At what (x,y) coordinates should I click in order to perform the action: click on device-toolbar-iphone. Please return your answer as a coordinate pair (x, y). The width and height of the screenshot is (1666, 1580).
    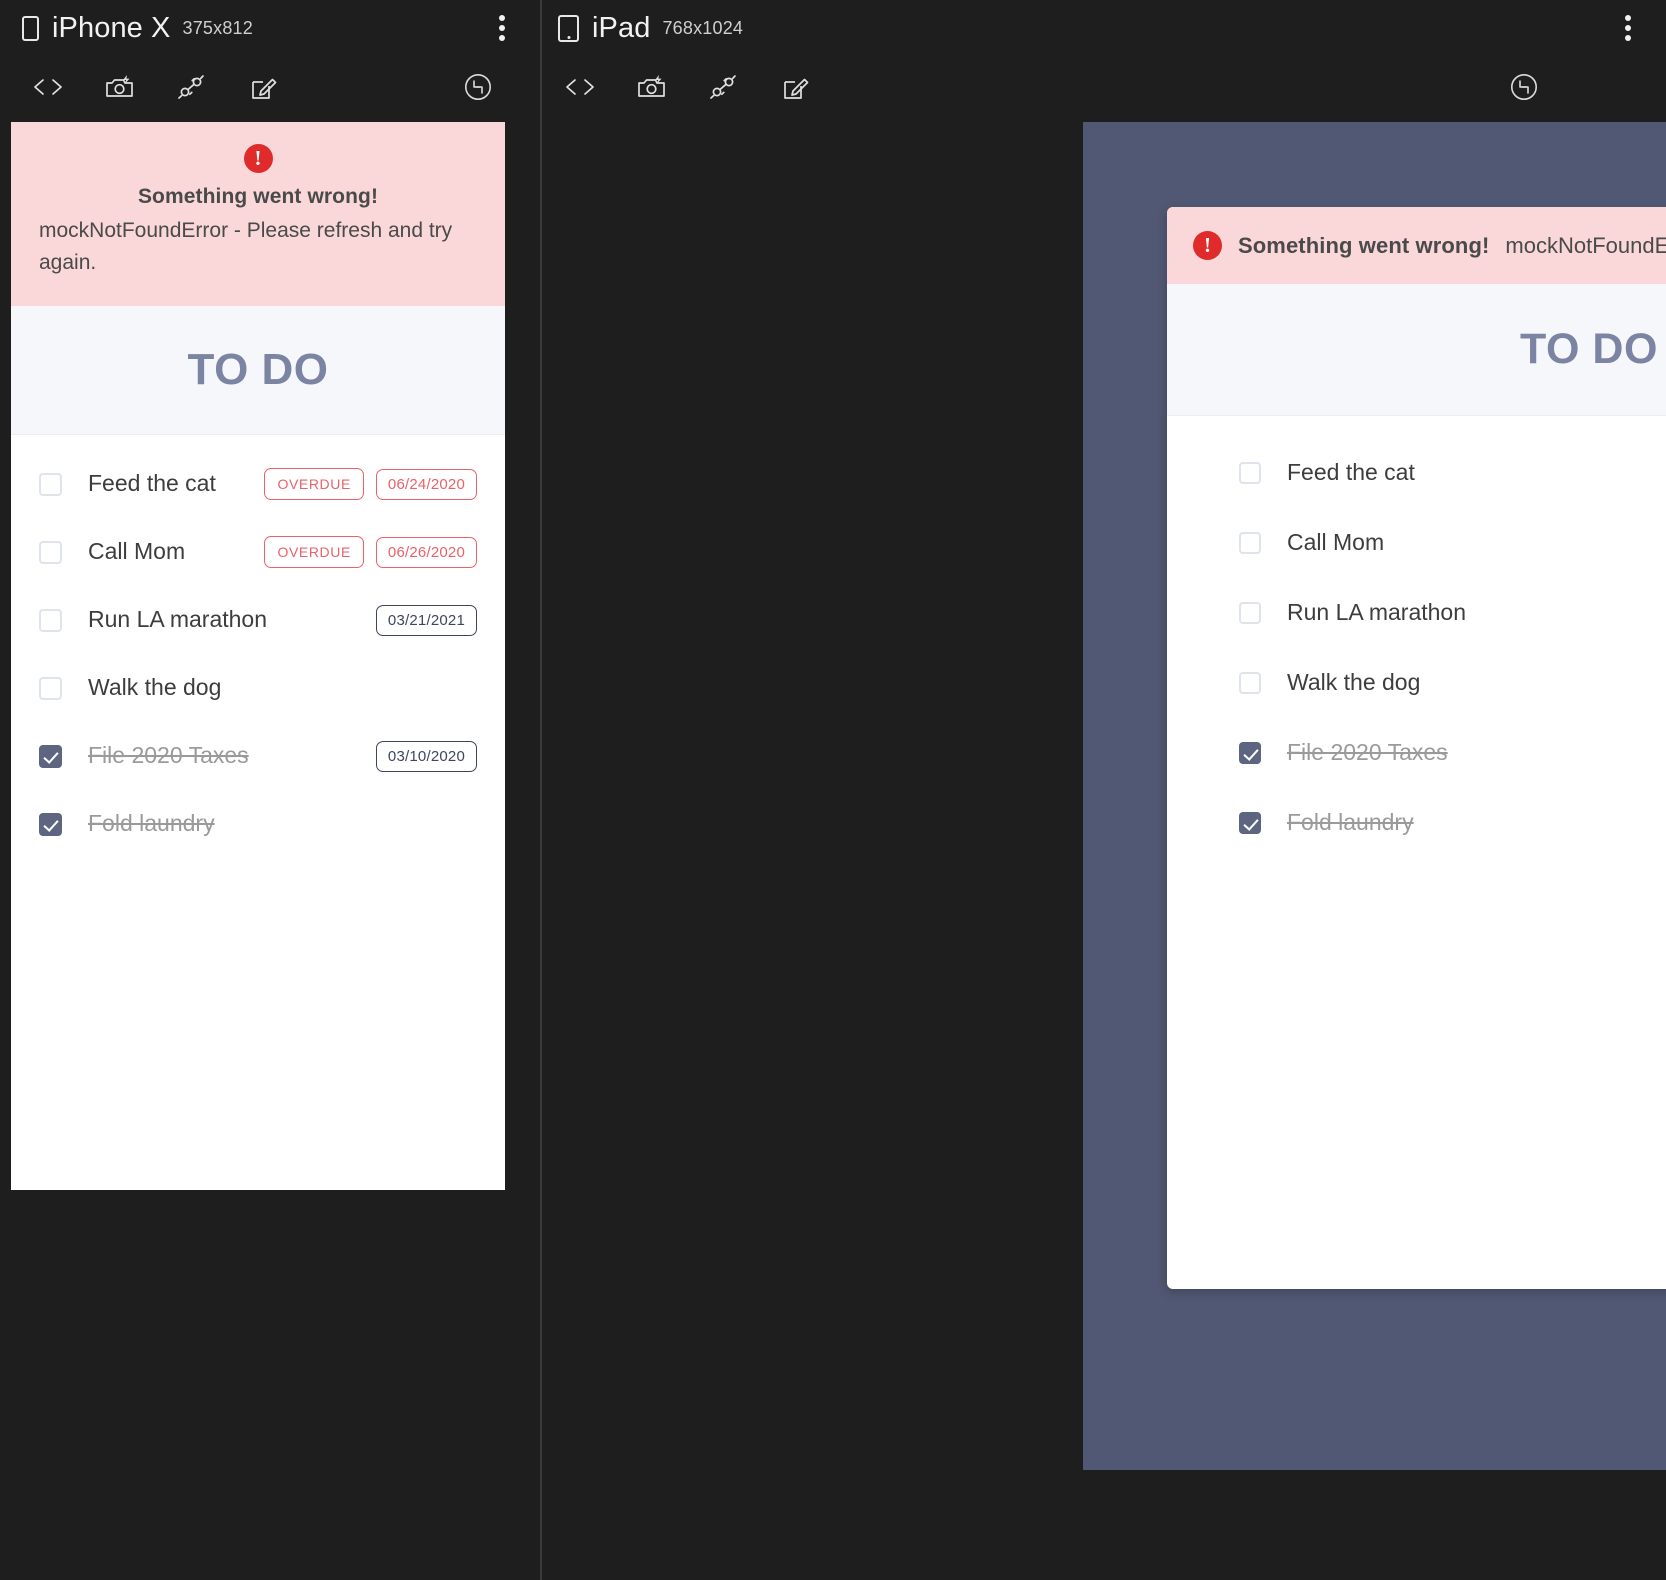
    Looking at the image, I should click on (270, 87).